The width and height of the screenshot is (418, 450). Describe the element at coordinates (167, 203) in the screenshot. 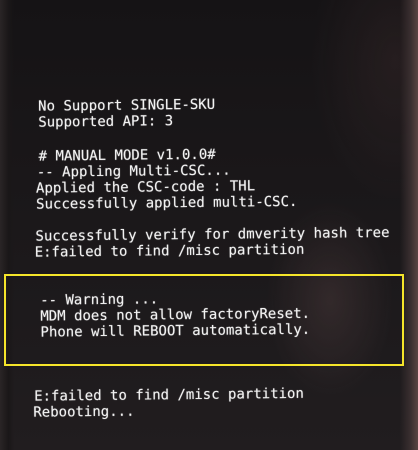

I see `csc-line-success: Successfully applied multi-CSC.` at that location.